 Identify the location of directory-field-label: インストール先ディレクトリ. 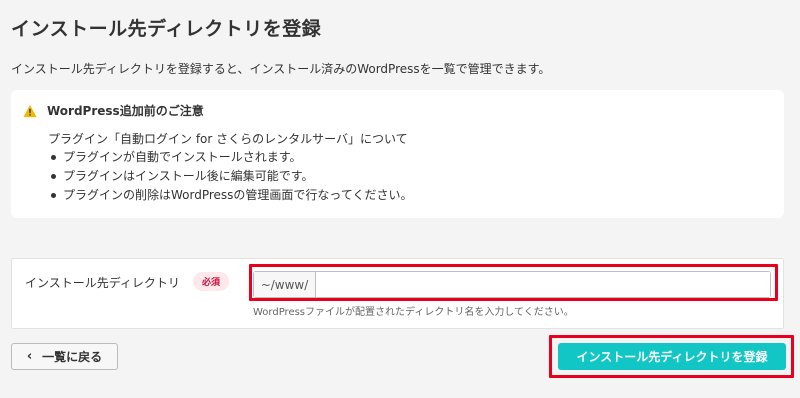
(102, 283).